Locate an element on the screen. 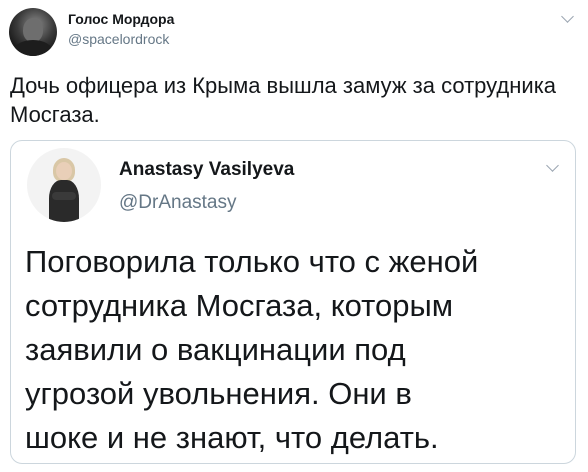 The height and width of the screenshot is (472, 588). avatar-arm is located at coordinates (64, 196).